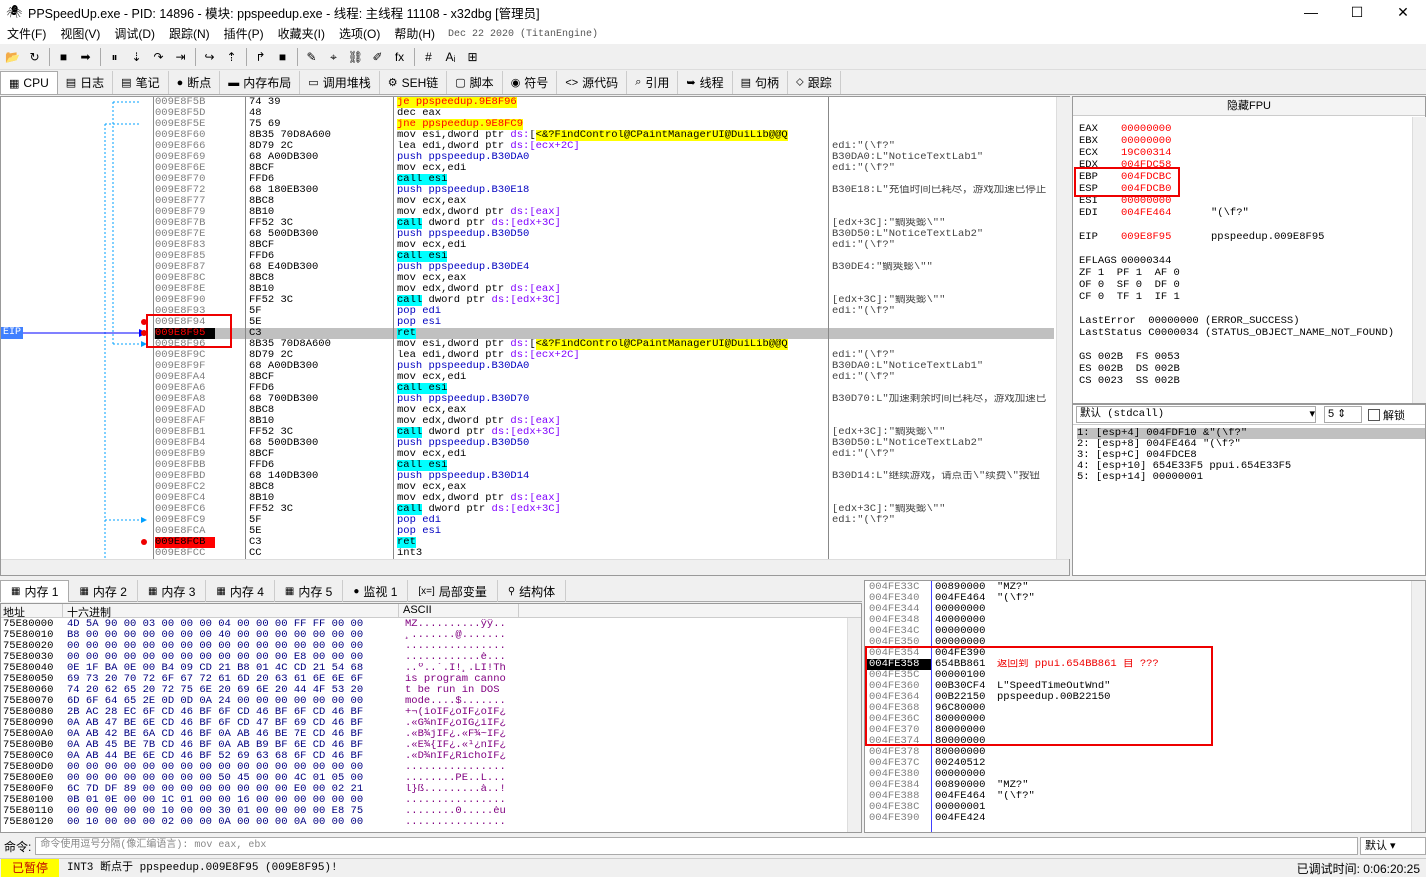 This screenshot has height=877, width=1426. Describe the element at coordinates (185, 146) in the screenshot. I see `instruction-address: 009E8F66` at that location.